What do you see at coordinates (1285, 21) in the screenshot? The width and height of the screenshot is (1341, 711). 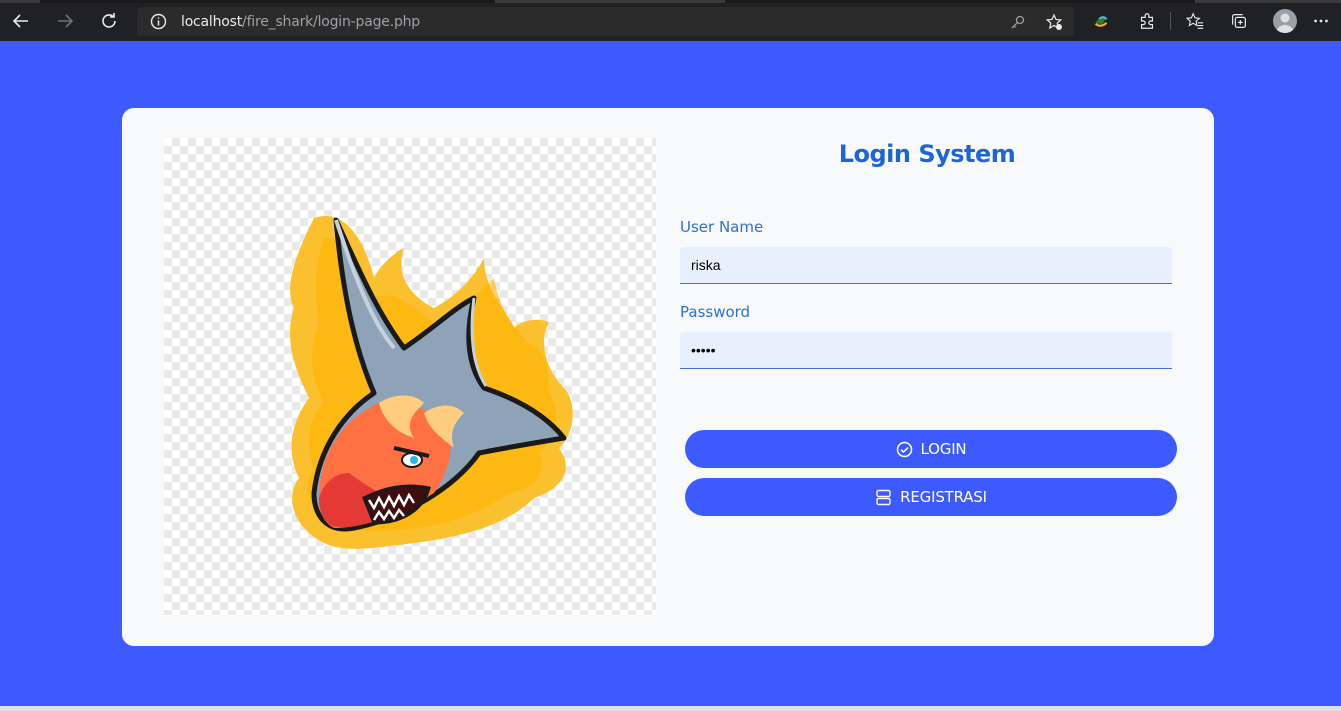 I see `profile-icon` at bounding box center [1285, 21].